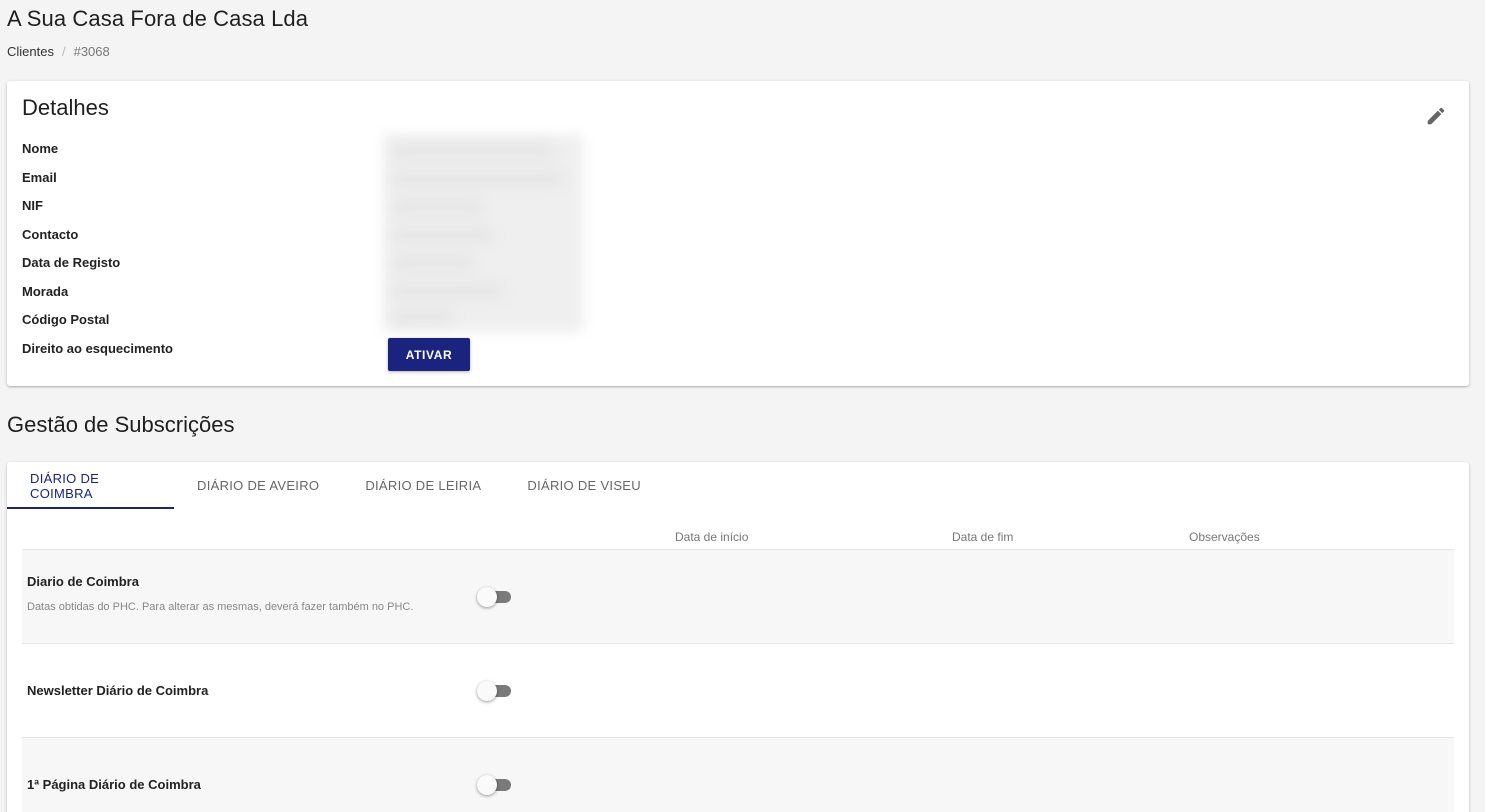  I want to click on details-title: Detalhes, so click(65, 107).